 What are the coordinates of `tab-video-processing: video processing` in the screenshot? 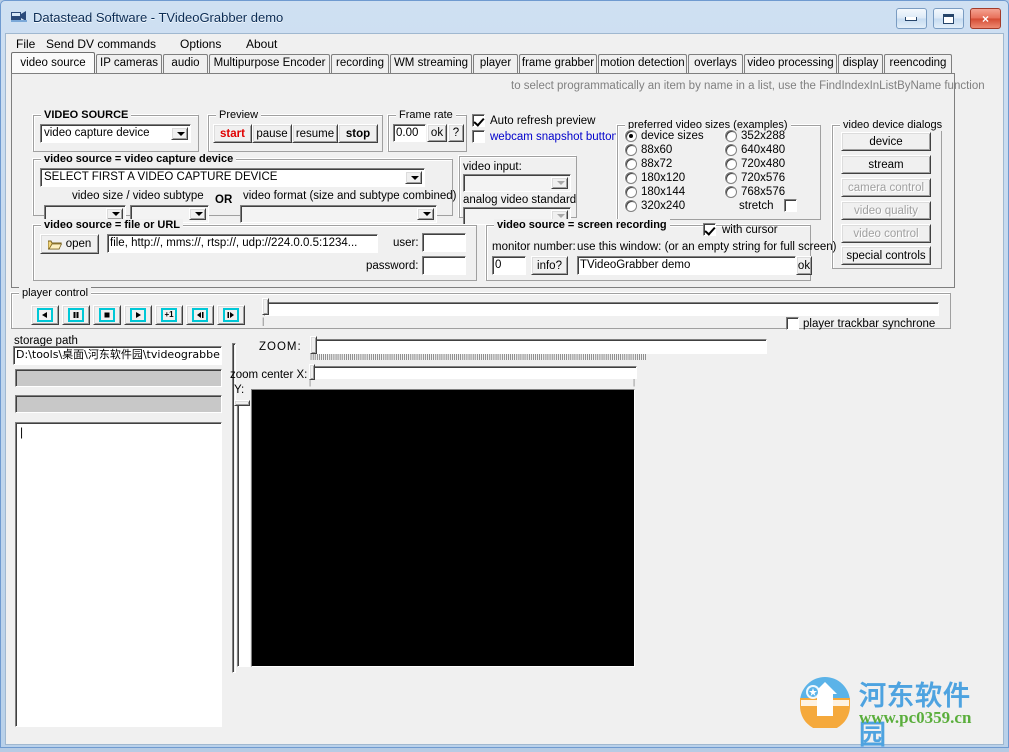 It's located at (790, 63).